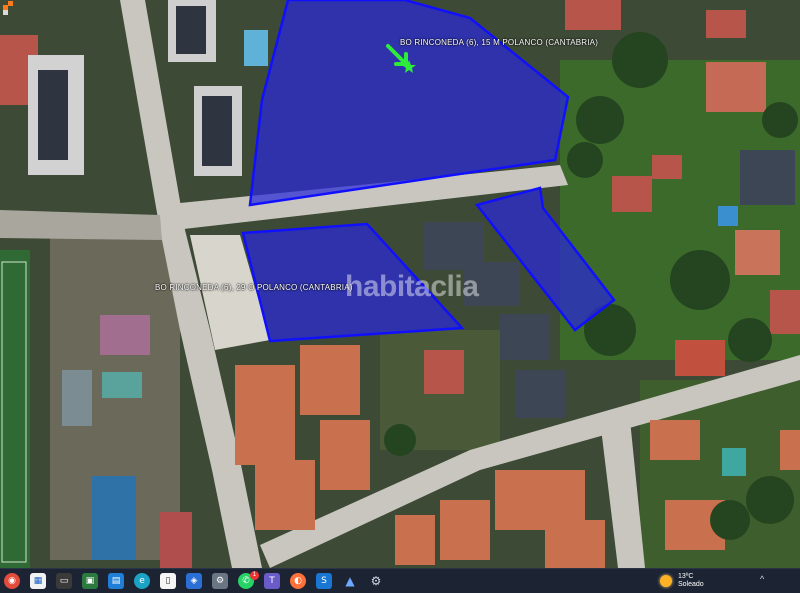  I want to click on photos-icon: ▤, so click(116, 581).